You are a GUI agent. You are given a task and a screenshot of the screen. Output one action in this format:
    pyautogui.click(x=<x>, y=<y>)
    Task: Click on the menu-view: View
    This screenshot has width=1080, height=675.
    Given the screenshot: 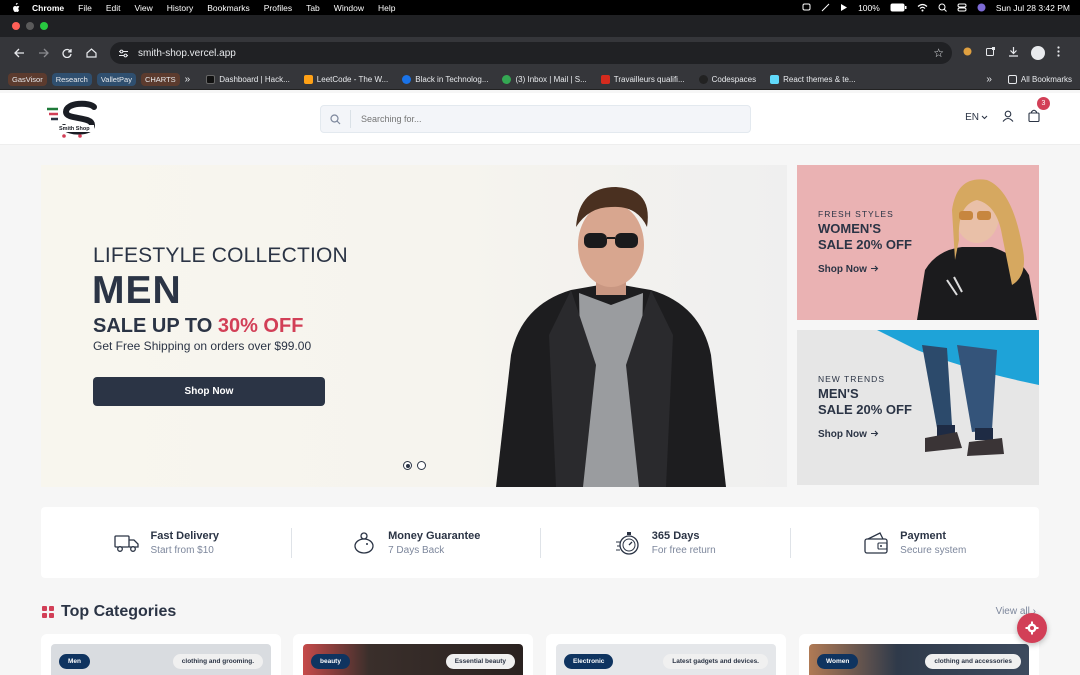 What is the action you would take?
    pyautogui.click(x=143, y=8)
    